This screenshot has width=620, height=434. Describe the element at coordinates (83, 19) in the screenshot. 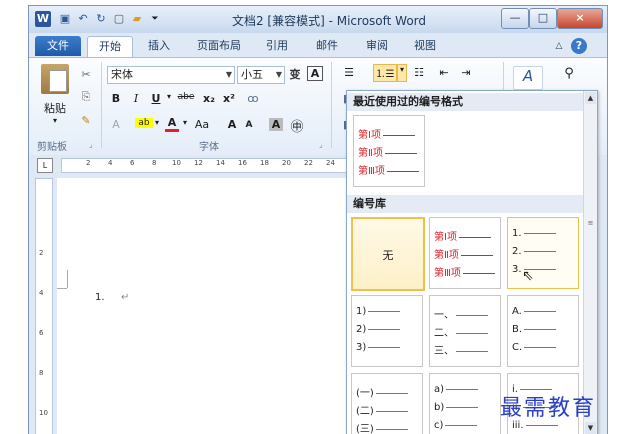

I see `undo-icon: ↶` at that location.